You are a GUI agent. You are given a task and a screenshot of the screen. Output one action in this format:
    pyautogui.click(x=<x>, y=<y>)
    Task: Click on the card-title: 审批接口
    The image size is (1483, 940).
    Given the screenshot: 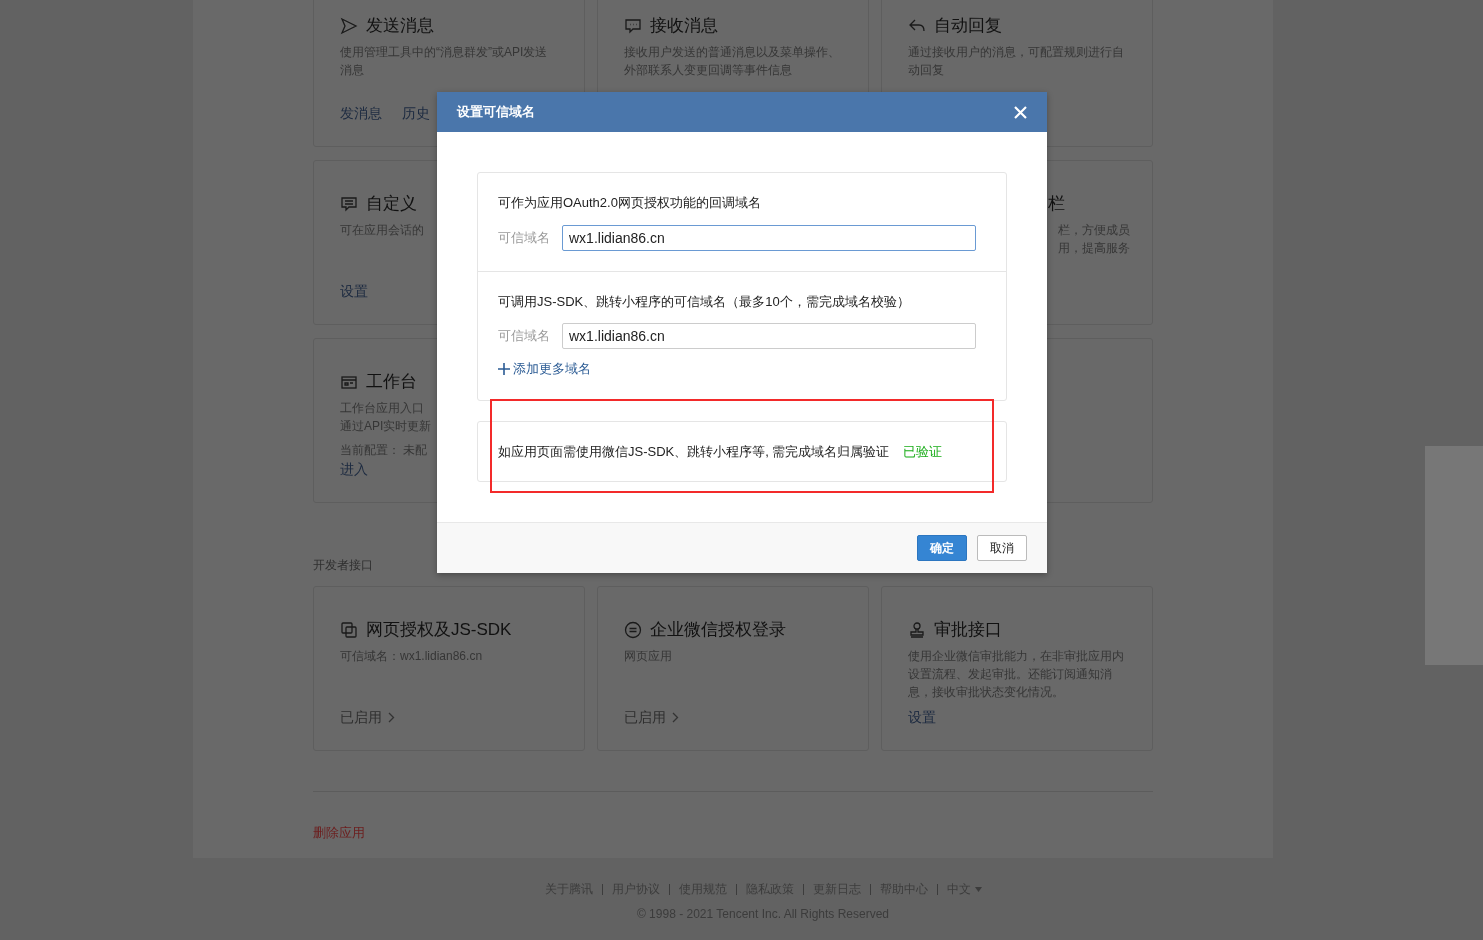 What is the action you would take?
    pyautogui.click(x=968, y=630)
    